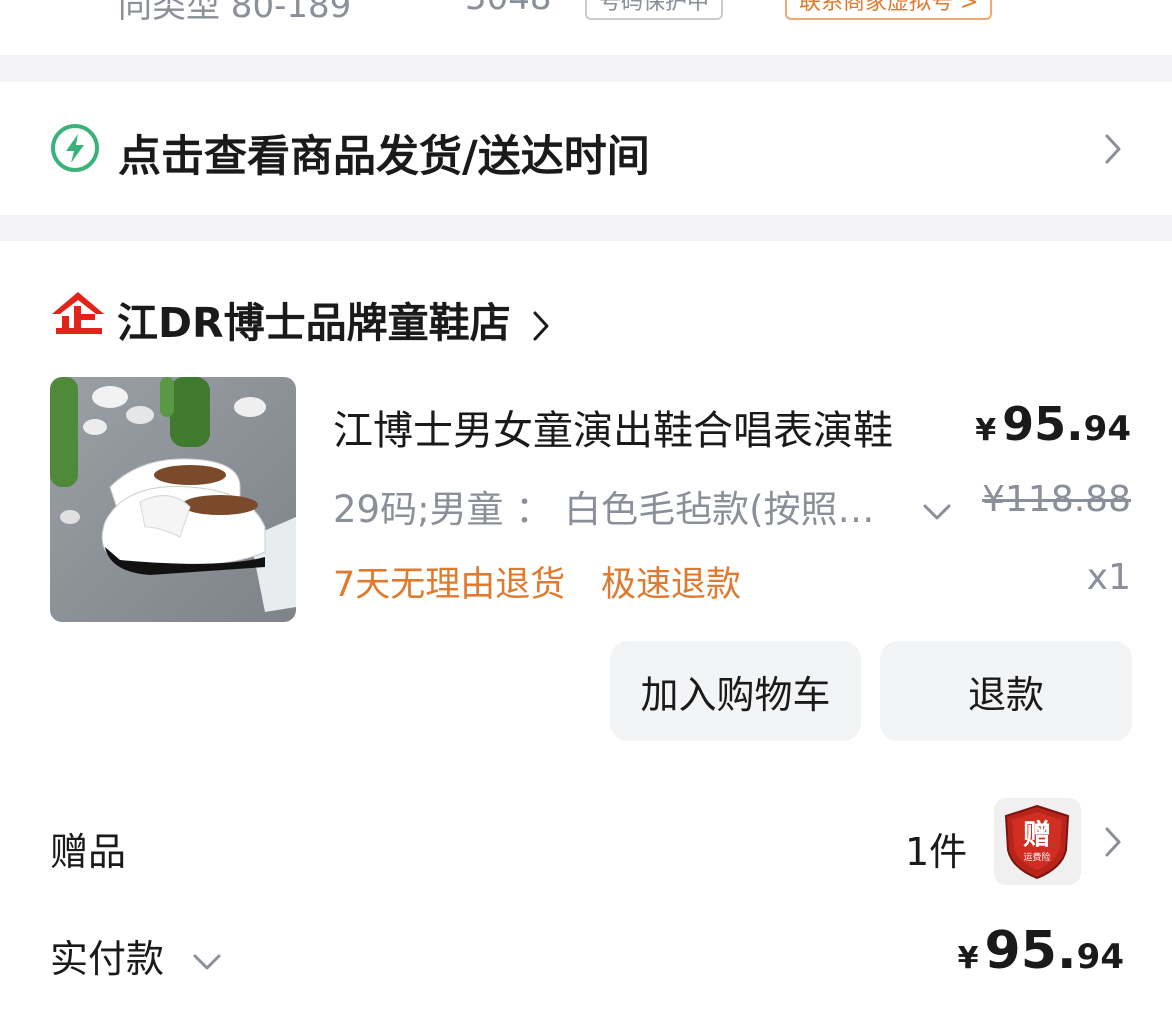 The image size is (1172, 1031). Describe the element at coordinates (1006, 691) in the screenshot. I see `refund-button: 退款` at that location.